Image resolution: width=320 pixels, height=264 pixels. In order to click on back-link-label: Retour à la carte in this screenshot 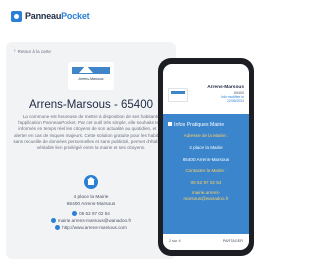, I will do `click(34, 51)`.